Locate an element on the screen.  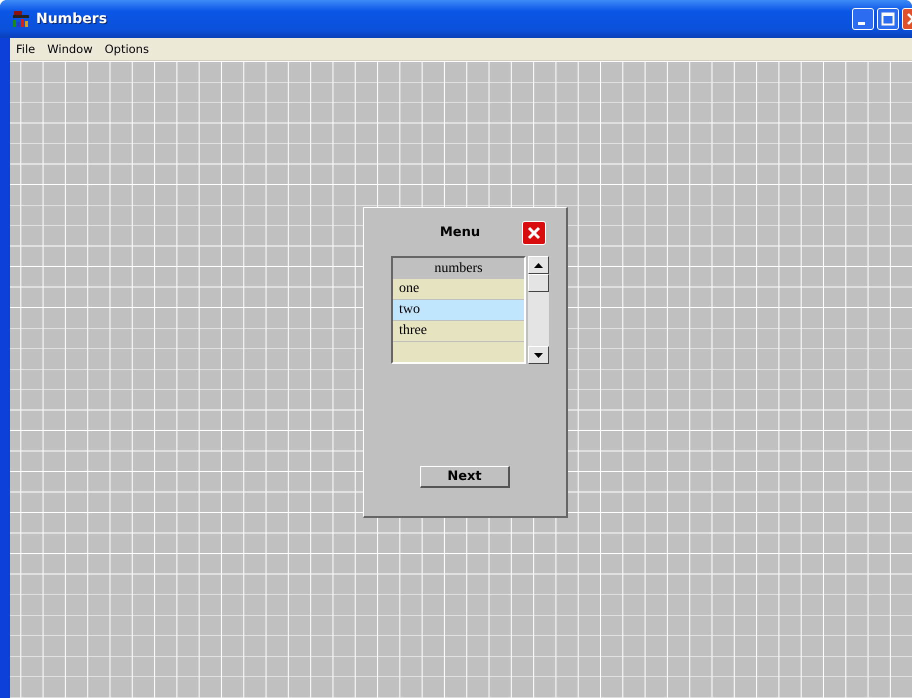
up-arrow-icon is located at coordinates (538, 265).